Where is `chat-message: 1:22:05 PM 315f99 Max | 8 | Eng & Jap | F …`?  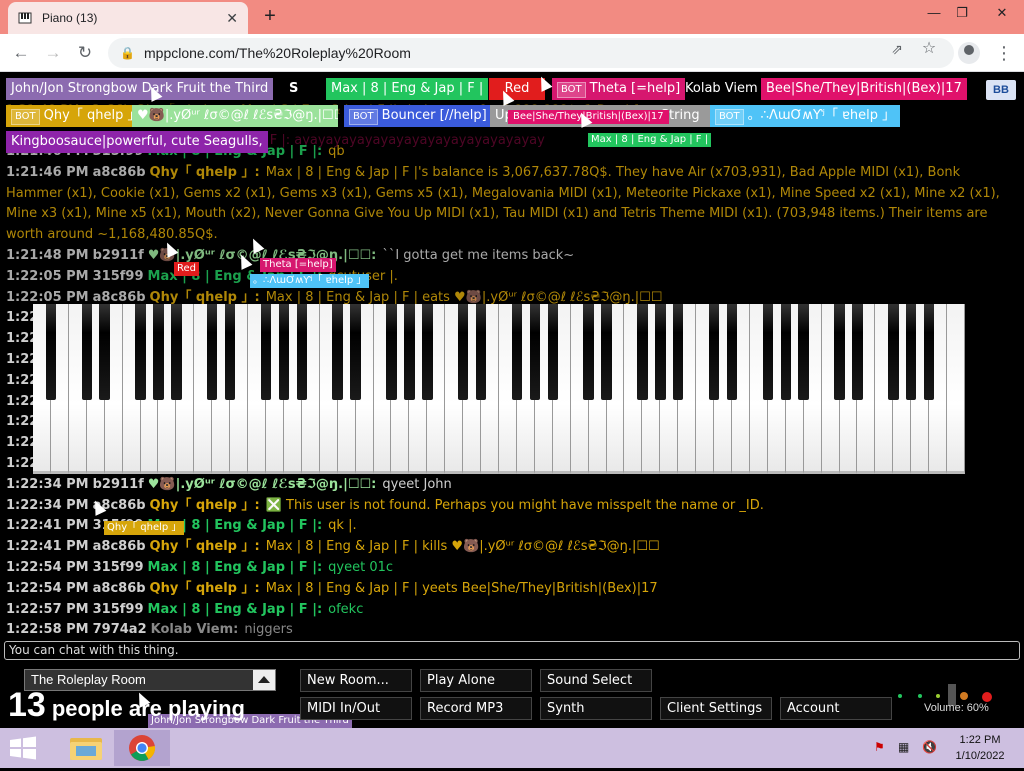 chat-message: 1:22:05 PM 315f99 Max | 8 | Eng & Jap | F … is located at coordinates (511, 277).